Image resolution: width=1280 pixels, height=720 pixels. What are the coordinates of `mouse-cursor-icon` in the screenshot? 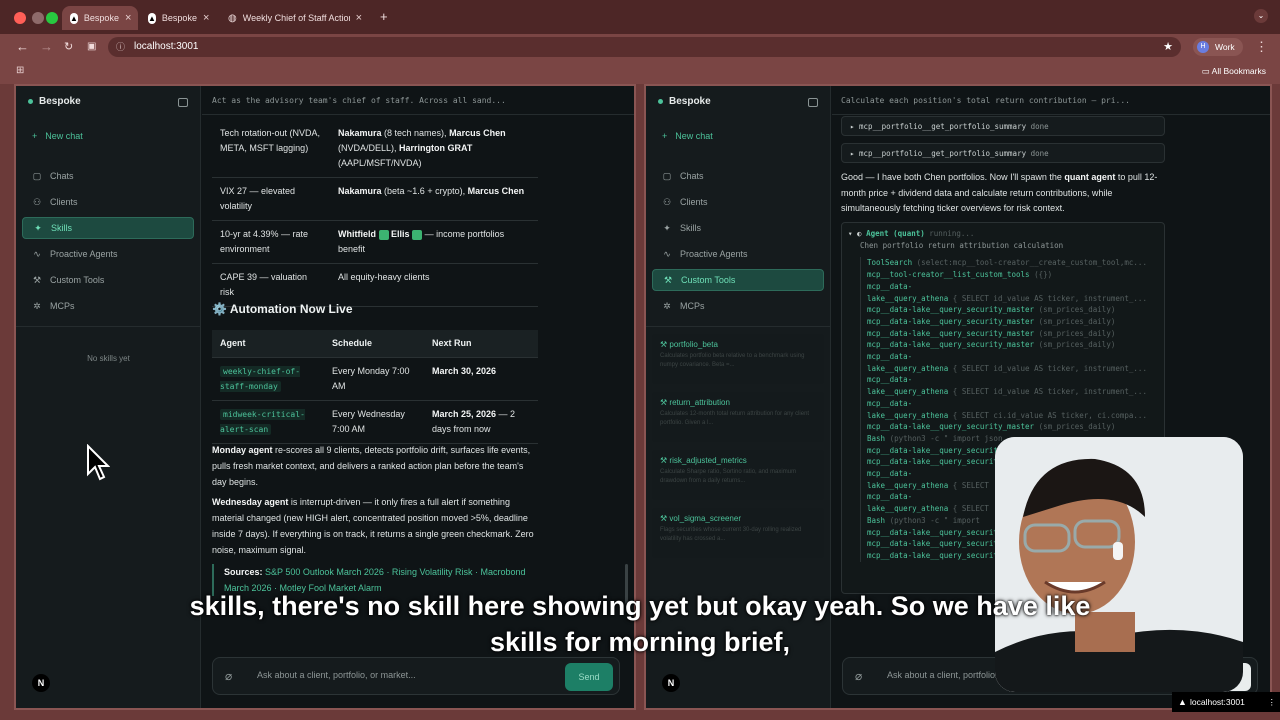 It's located at (98, 462).